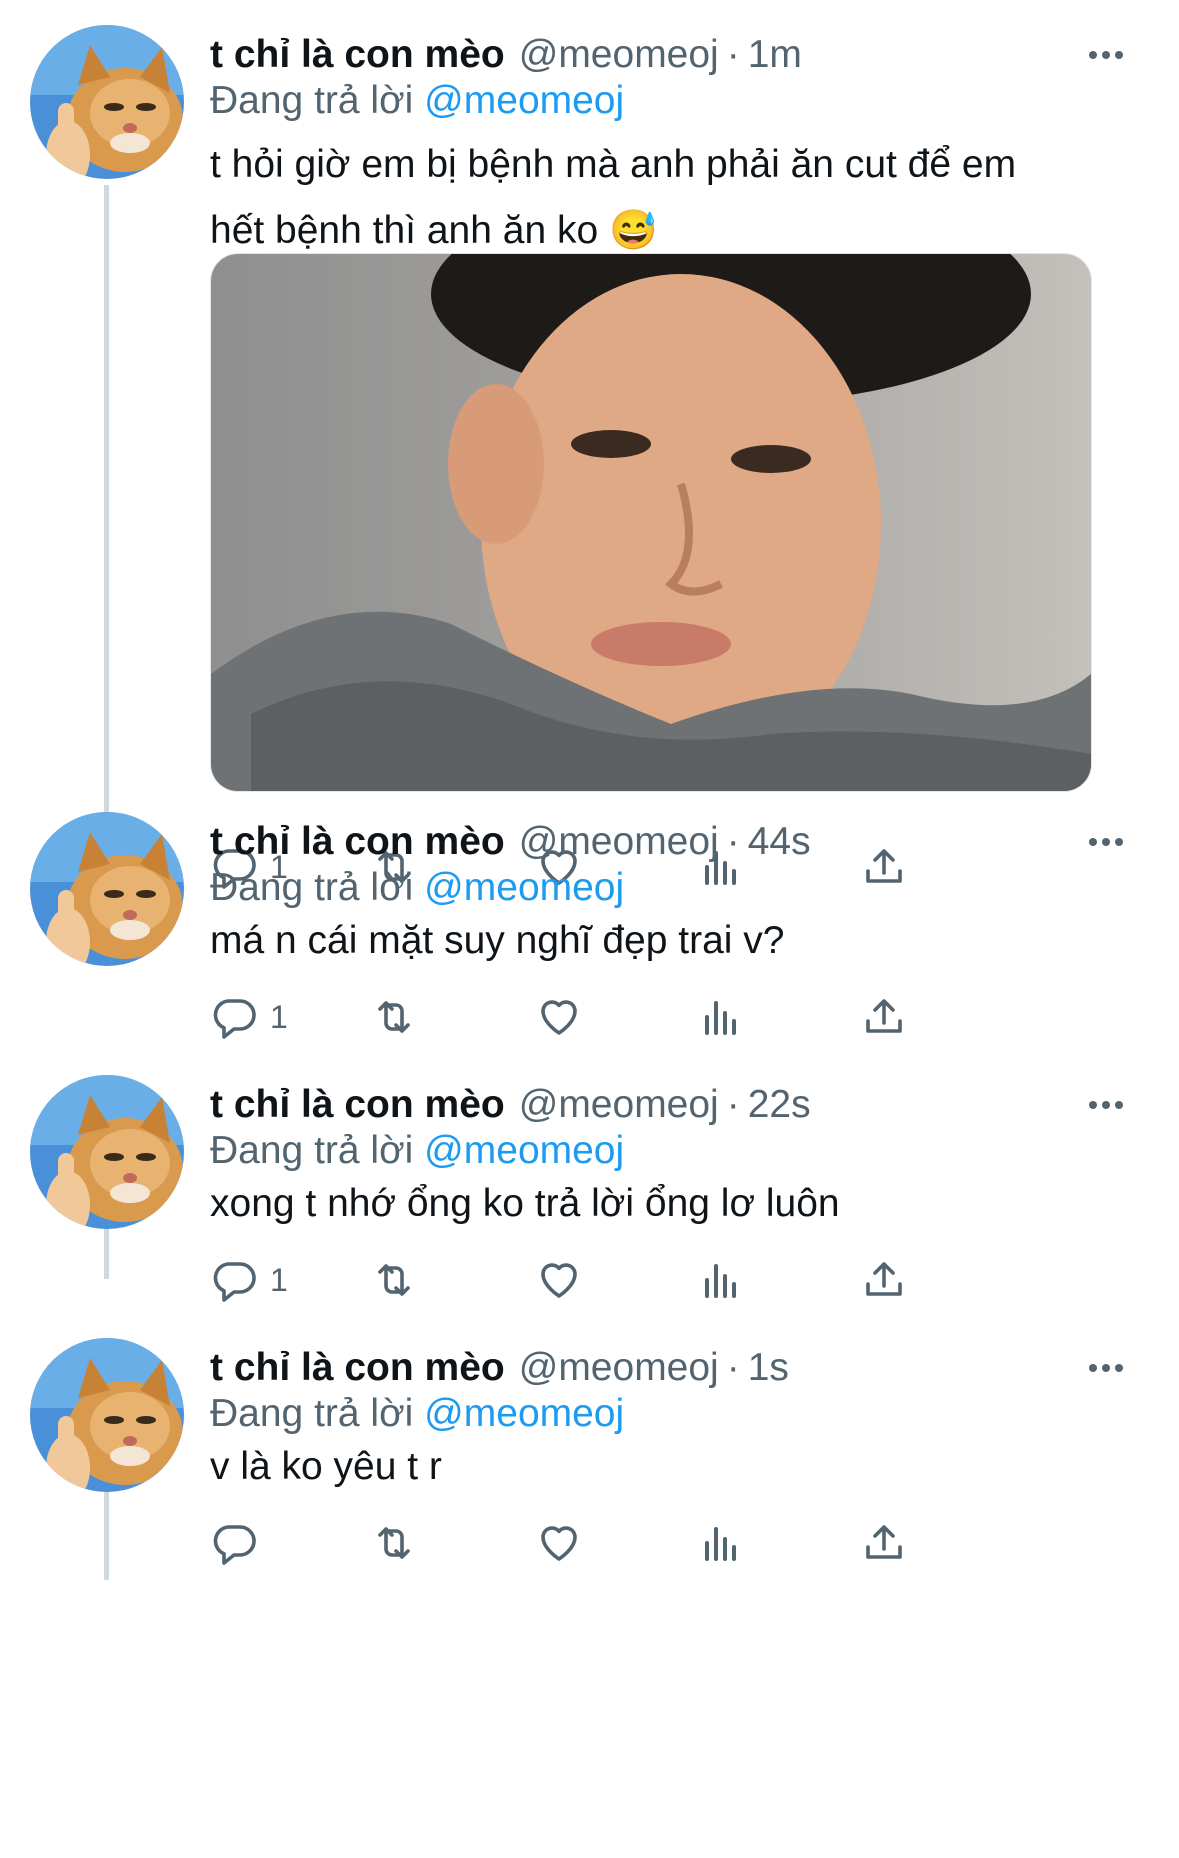 The width and height of the screenshot is (1179, 1858). I want to click on tweet-actions, so click(630, 1543).